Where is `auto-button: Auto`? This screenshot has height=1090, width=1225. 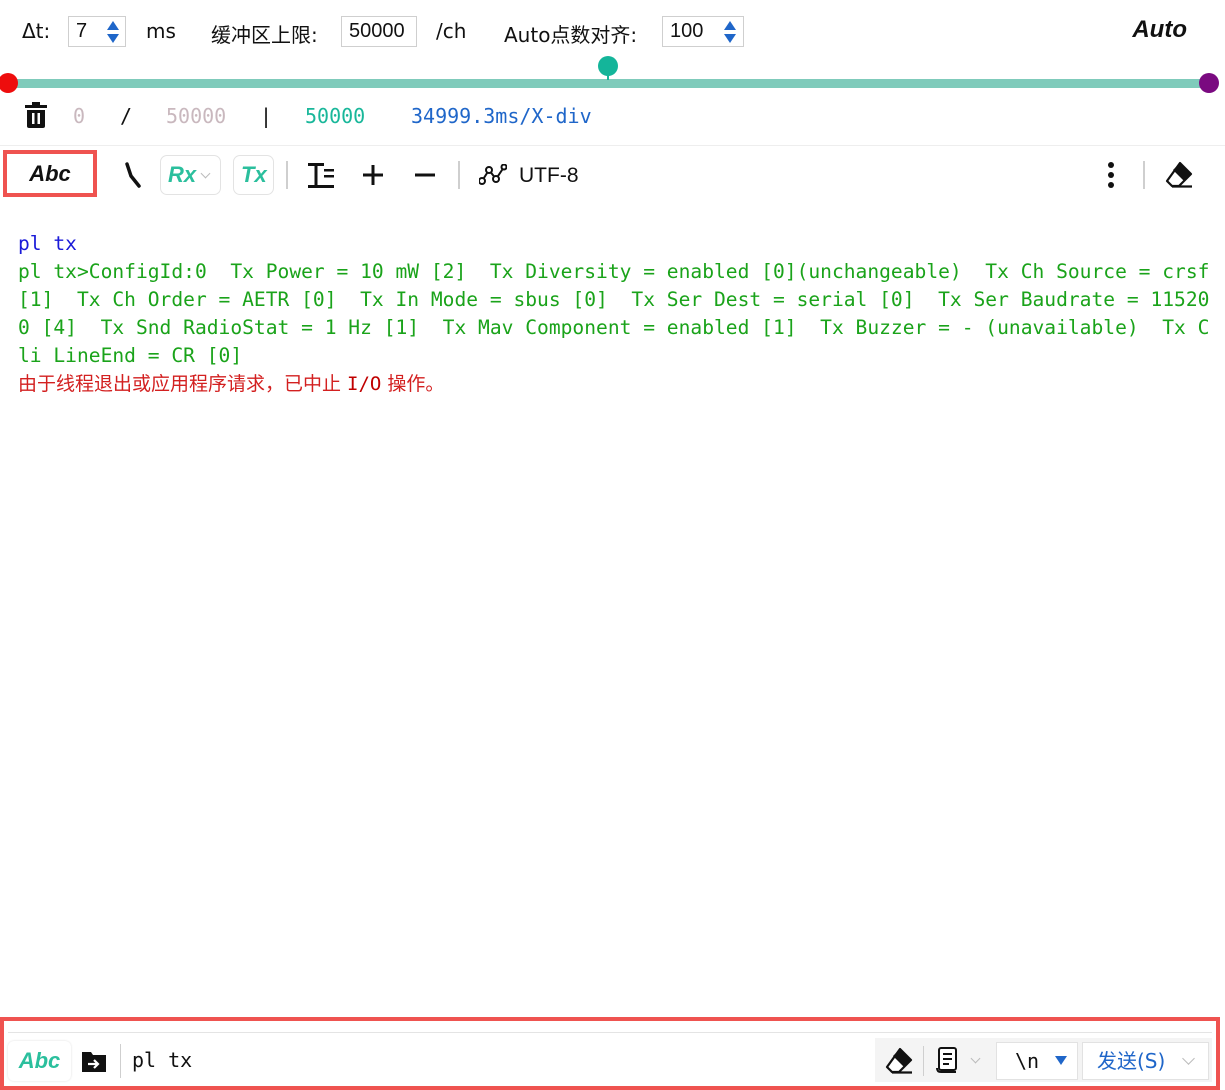
auto-button: Auto is located at coordinates (1159, 30).